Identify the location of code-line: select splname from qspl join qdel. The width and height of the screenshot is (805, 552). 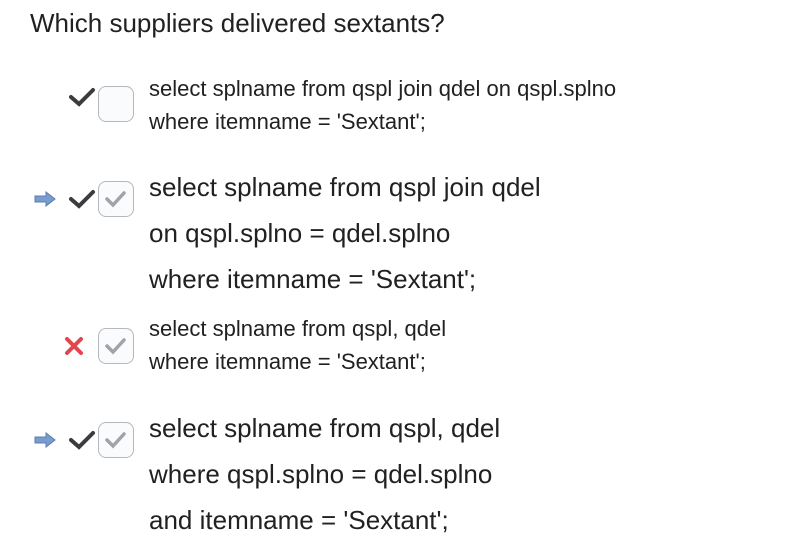
(345, 187).